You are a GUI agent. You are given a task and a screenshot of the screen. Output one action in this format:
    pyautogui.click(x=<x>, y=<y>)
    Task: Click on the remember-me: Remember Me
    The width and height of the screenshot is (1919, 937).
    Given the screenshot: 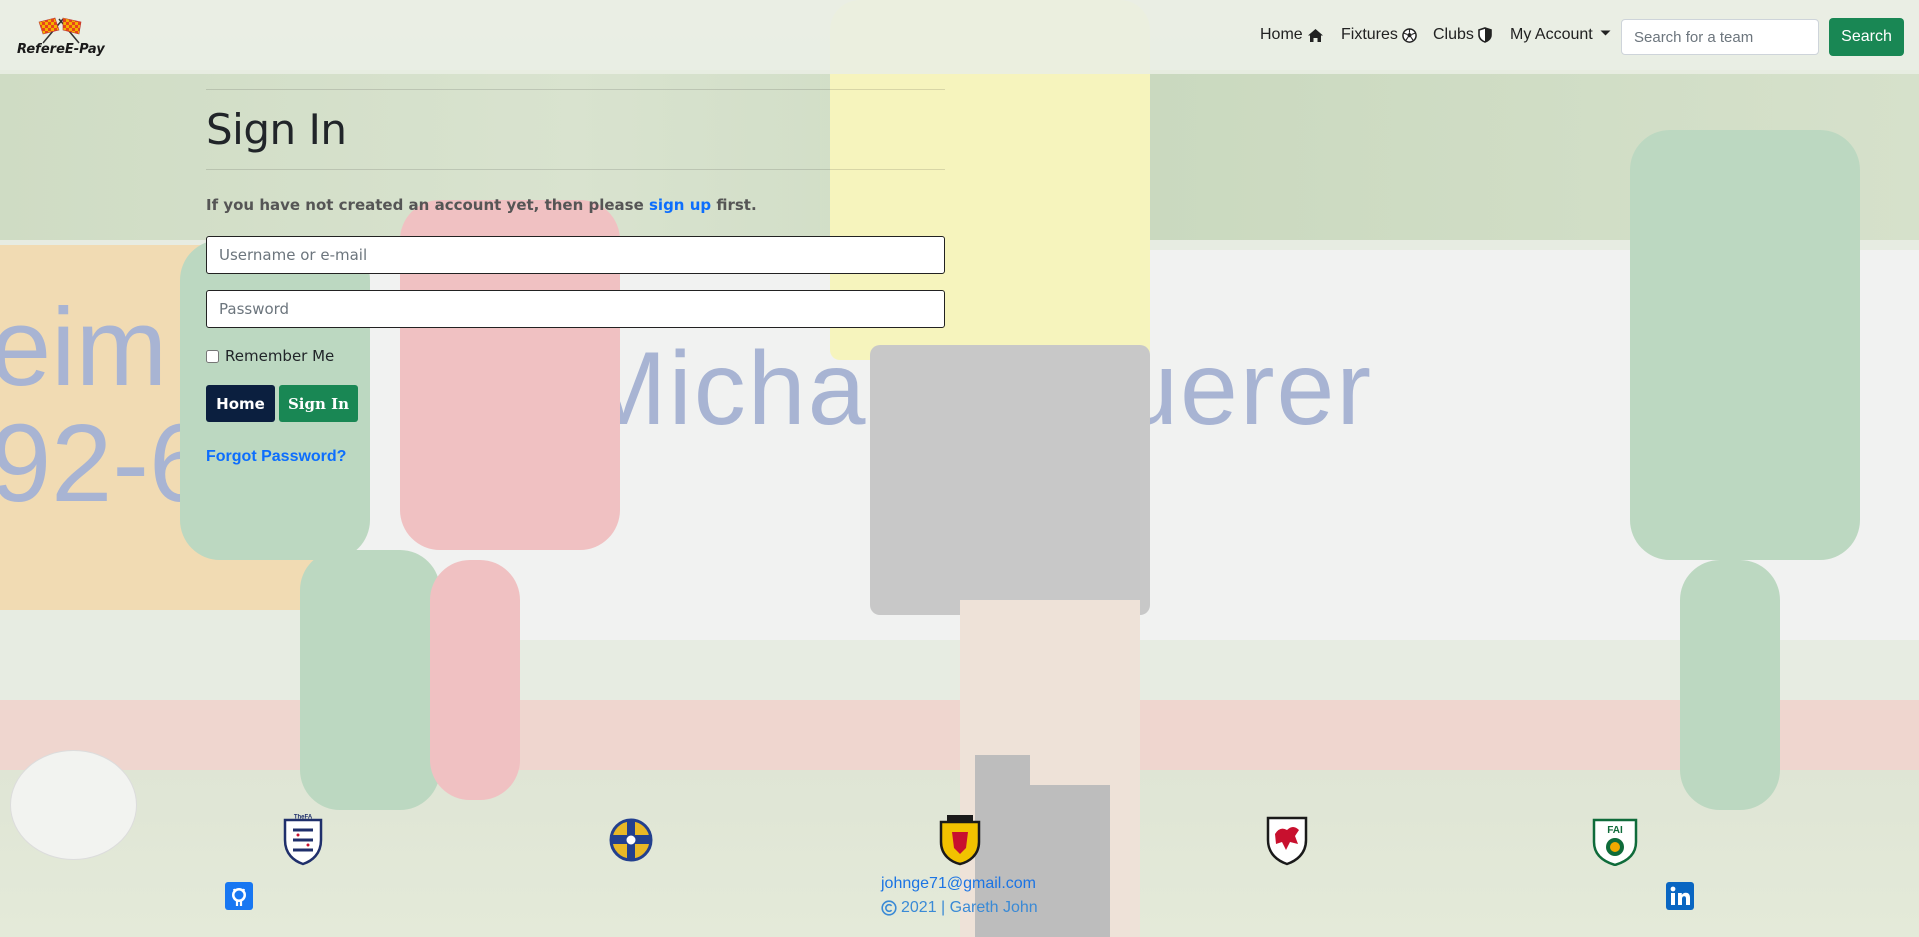 What is the action you would take?
    pyautogui.click(x=270, y=356)
    